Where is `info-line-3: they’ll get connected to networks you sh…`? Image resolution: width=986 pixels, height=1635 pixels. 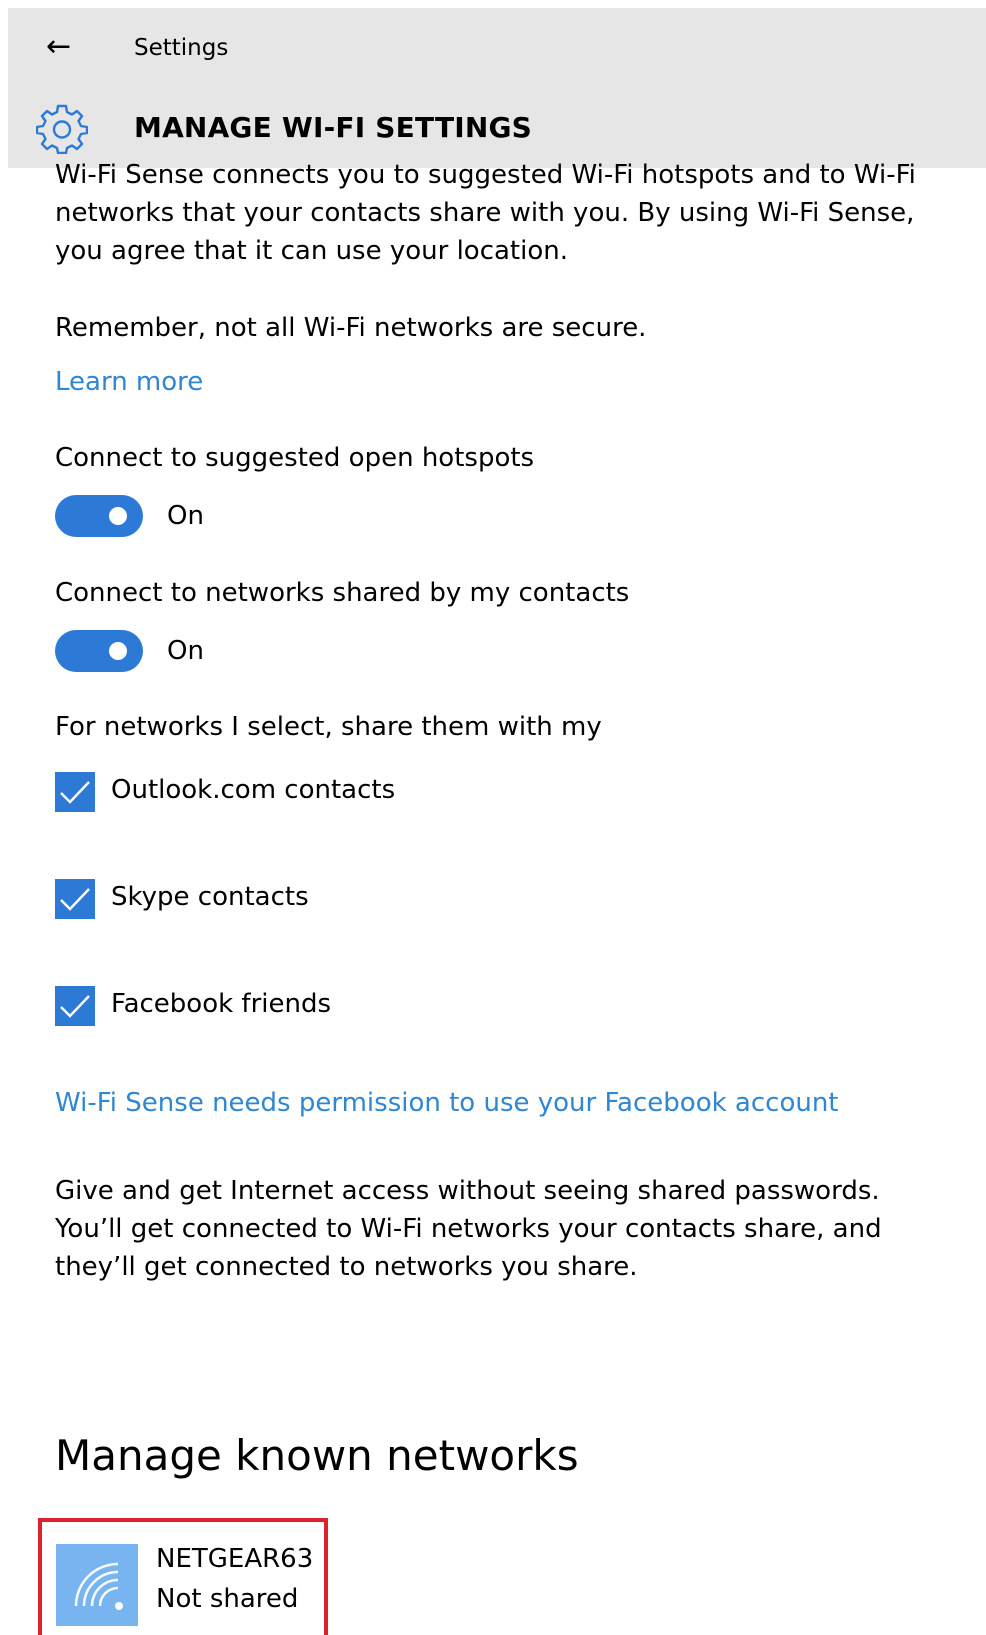 info-line-3: they’ll get connected to networks you sh… is located at coordinates (346, 1267).